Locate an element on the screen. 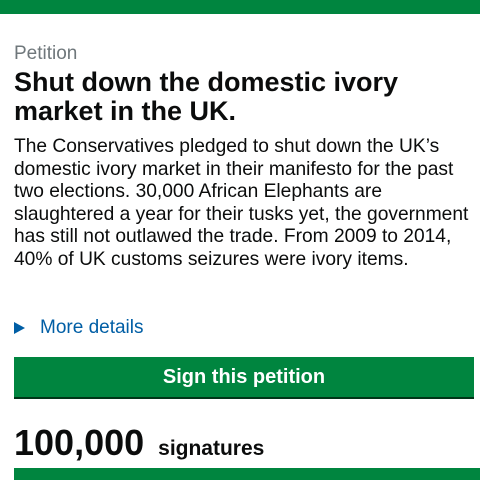  more-details-link: More details is located at coordinates (79, 328).